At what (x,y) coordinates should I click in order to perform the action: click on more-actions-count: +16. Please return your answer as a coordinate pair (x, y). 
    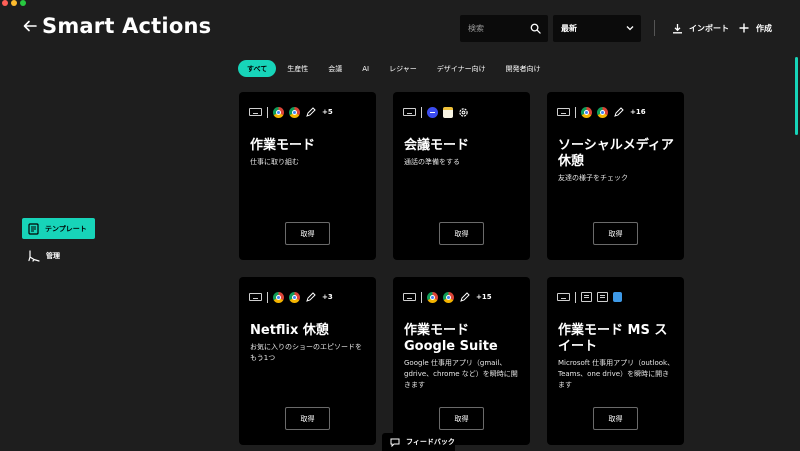
    Looking at the image, I should click on (638, 112).